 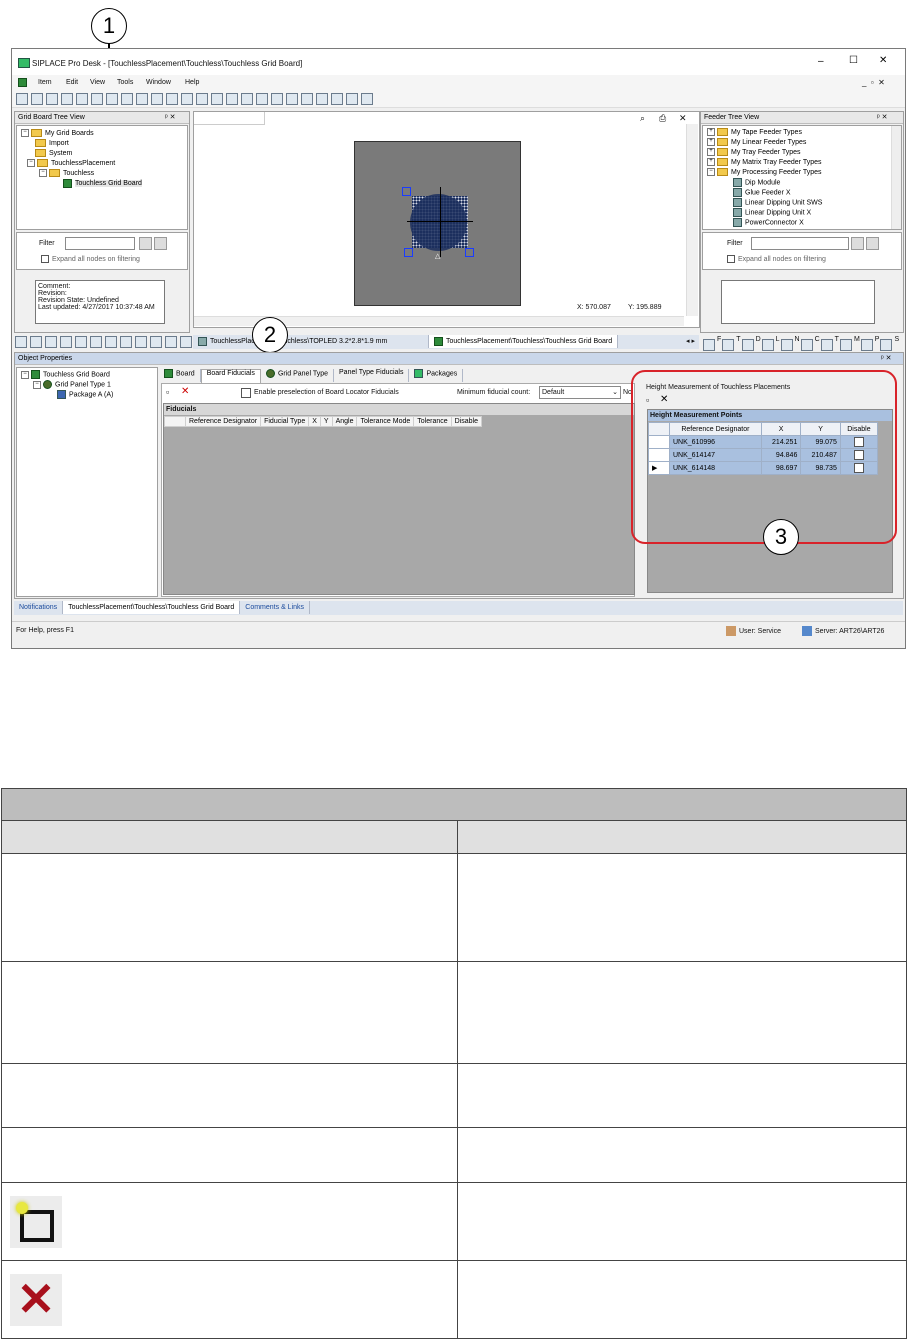 I want to click on print-icon, so click(x=337, y=99).